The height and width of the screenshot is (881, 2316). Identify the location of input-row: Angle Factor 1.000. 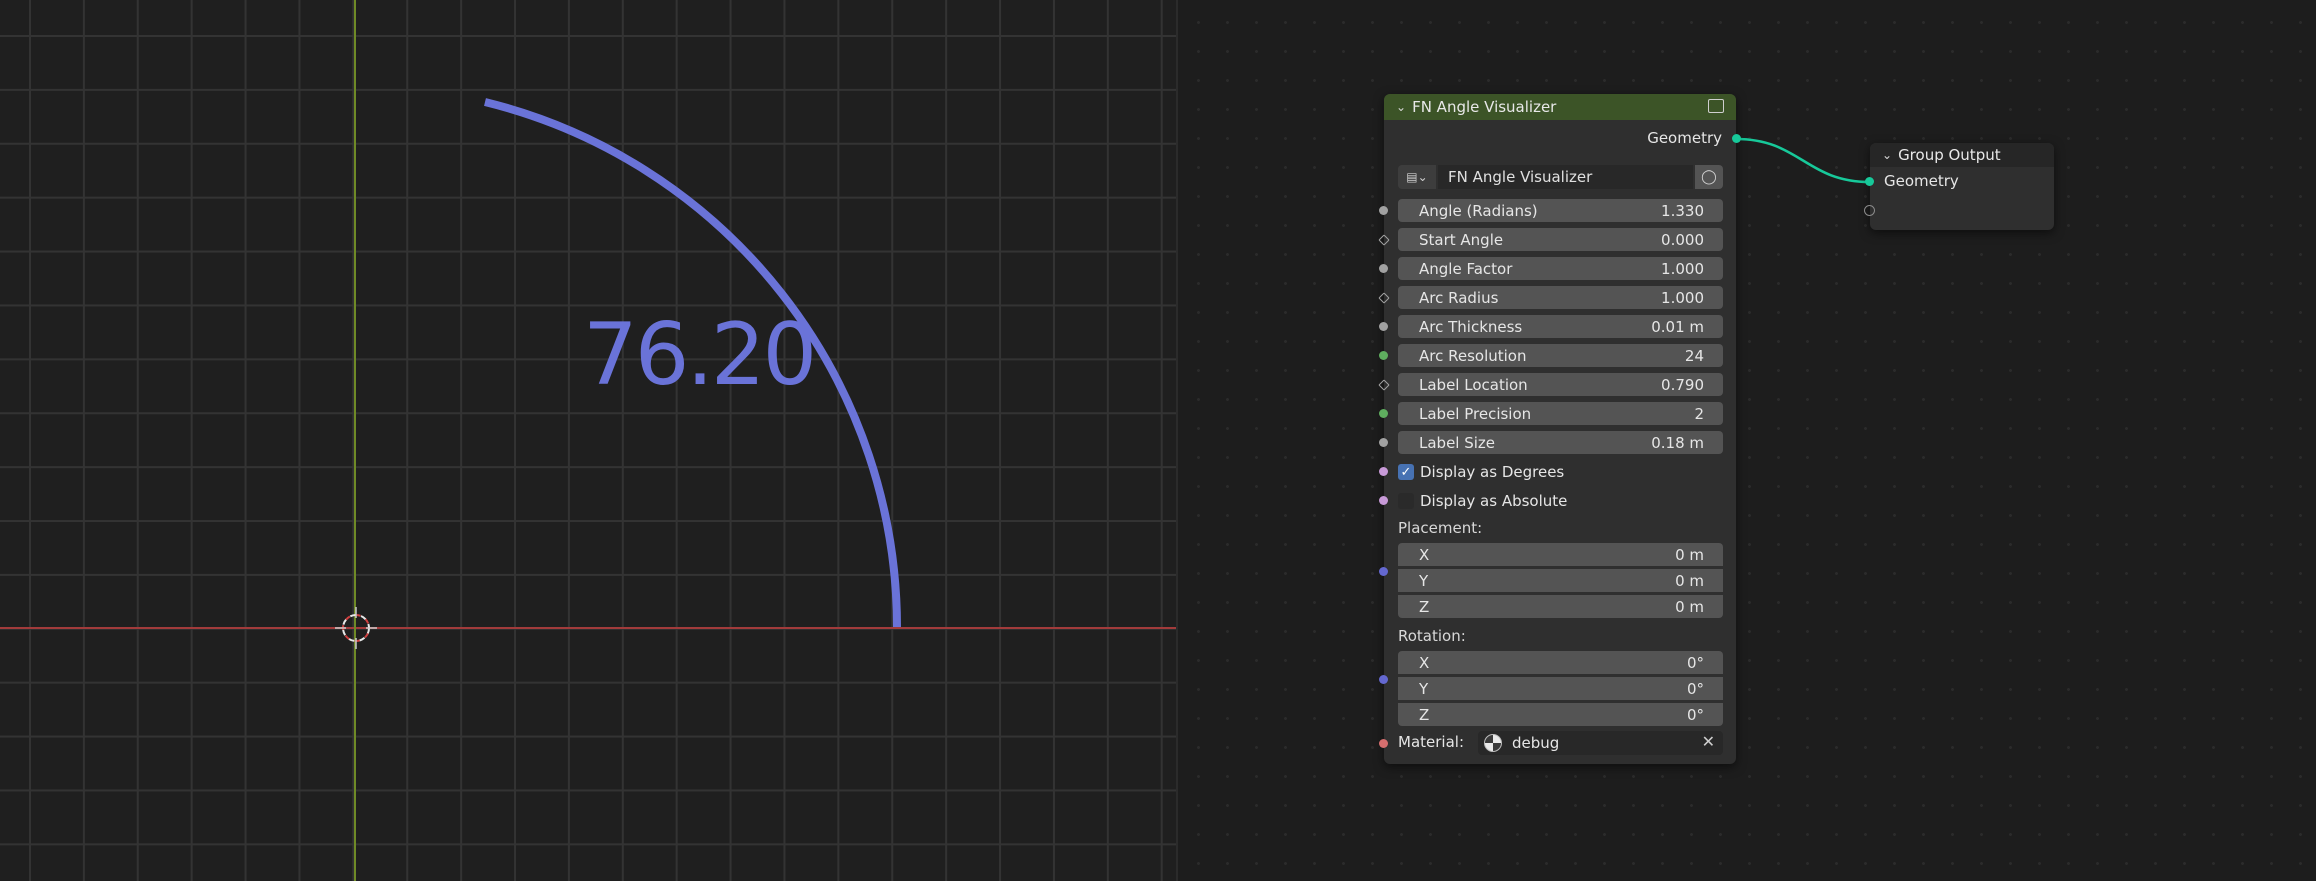
(1557, 269).